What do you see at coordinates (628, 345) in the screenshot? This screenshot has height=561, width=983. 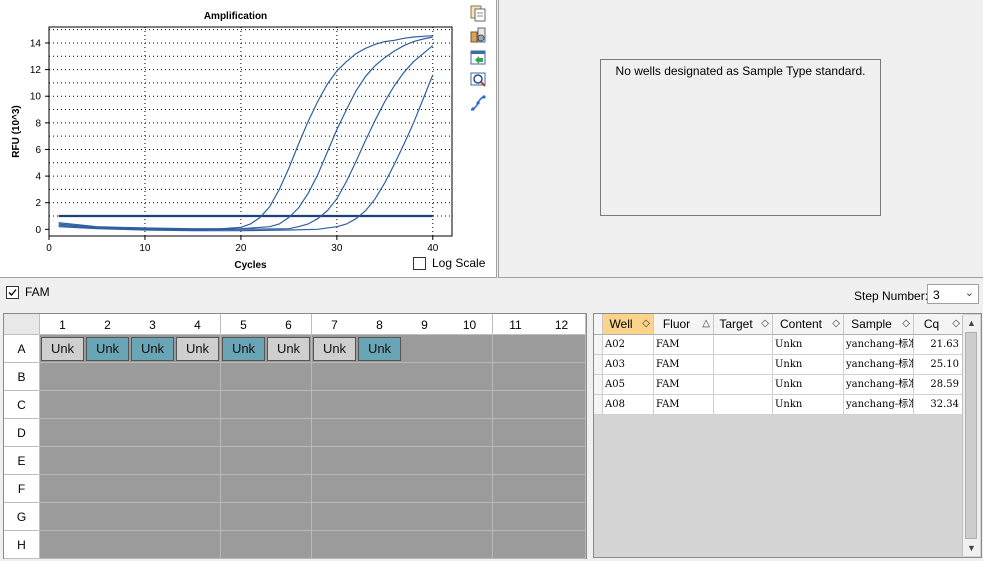 I see `table-cell-well: A02` at bounding box center [628, 345].